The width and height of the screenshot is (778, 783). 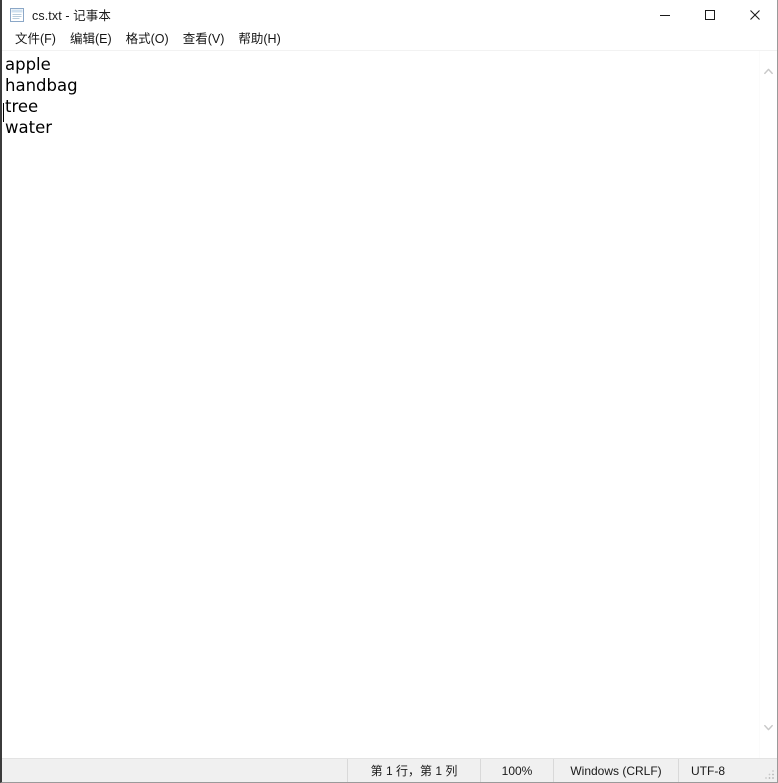 I want to click on menu-edit: 编辑(E), so click(x=91, y=39).